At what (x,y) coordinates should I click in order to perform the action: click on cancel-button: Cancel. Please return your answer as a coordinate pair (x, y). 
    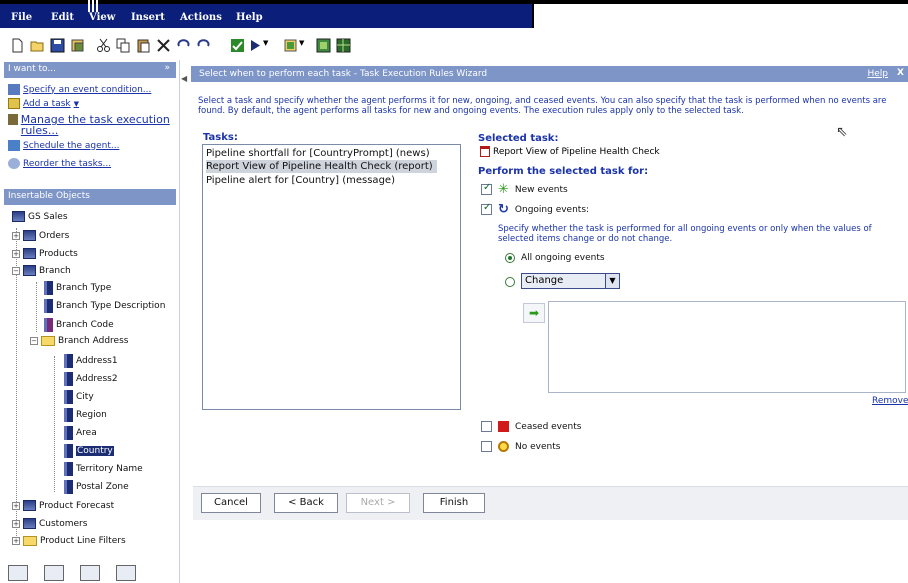
    Looking at the image, I should click on (231, 503).